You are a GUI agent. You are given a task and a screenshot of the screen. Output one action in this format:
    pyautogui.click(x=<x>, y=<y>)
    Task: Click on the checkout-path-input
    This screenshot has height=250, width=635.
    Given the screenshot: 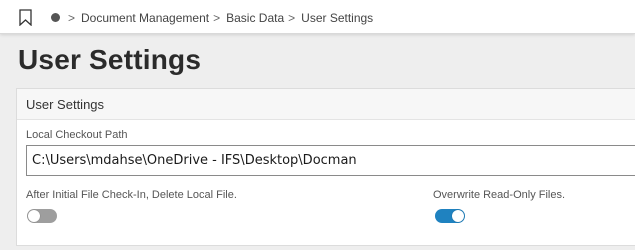 What is the action you would take?
    pyautogui.click(x=330, y=160)
    